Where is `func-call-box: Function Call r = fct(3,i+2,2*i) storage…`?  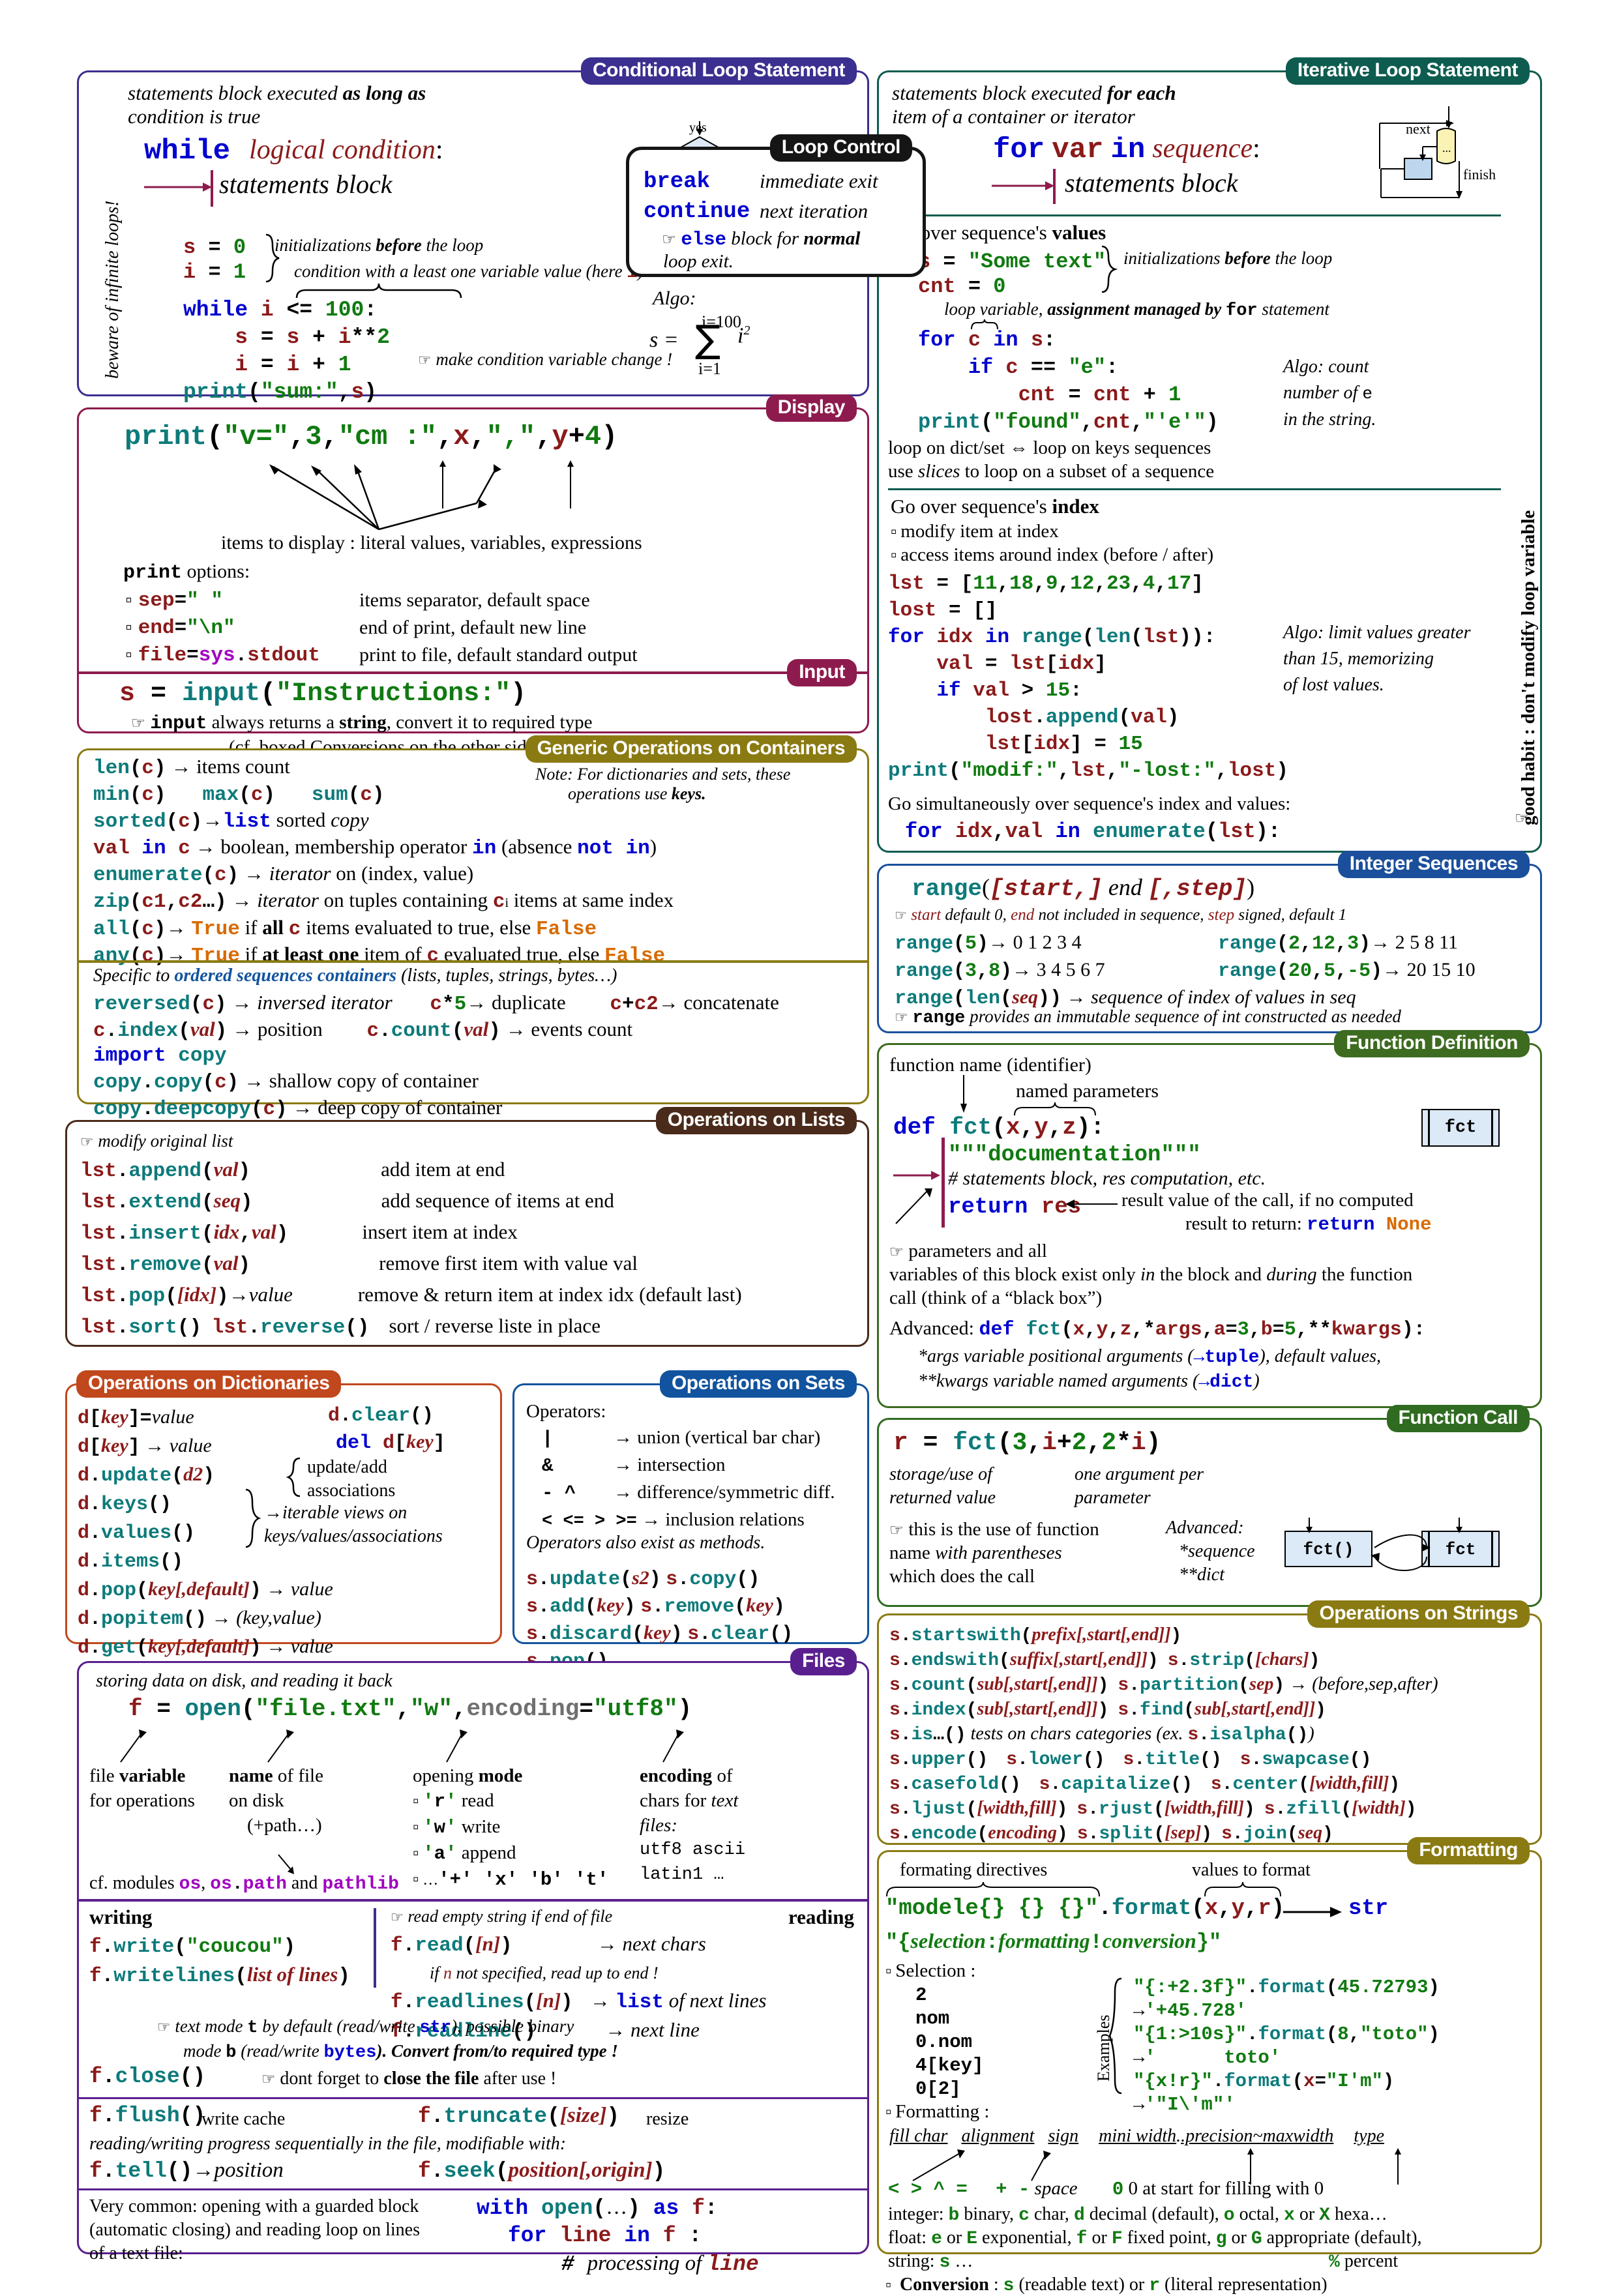
func-call-box: Function Call r = fct(3,i+2,2*i) storage… is located at coordinates (1209, 1506).